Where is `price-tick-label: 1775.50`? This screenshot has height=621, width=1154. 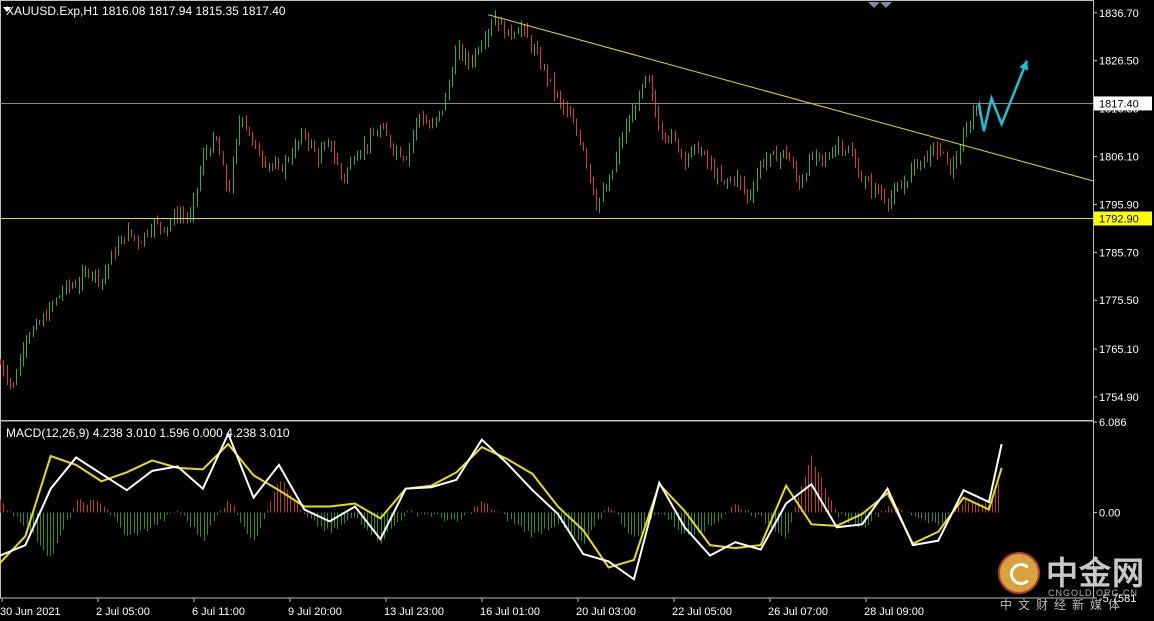
price-tick-label: 1775.50 is located at coordinates (1119, 301).